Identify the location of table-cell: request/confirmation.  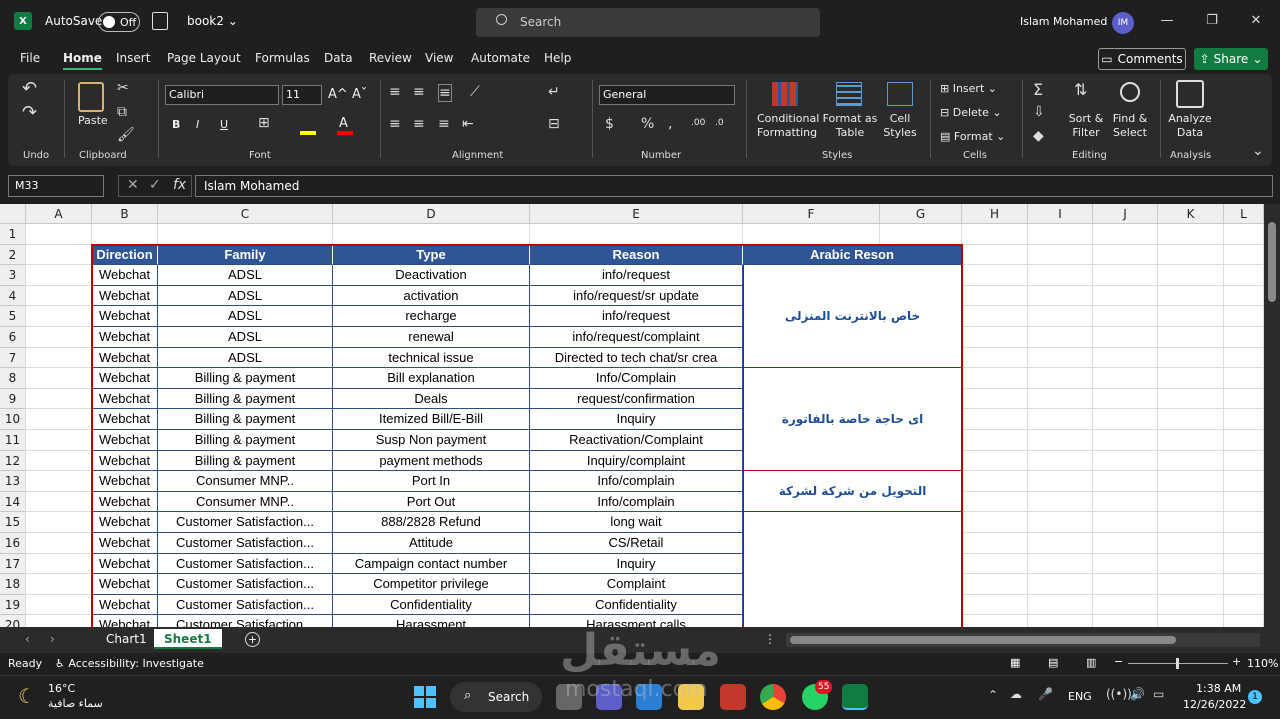
(636, 399).